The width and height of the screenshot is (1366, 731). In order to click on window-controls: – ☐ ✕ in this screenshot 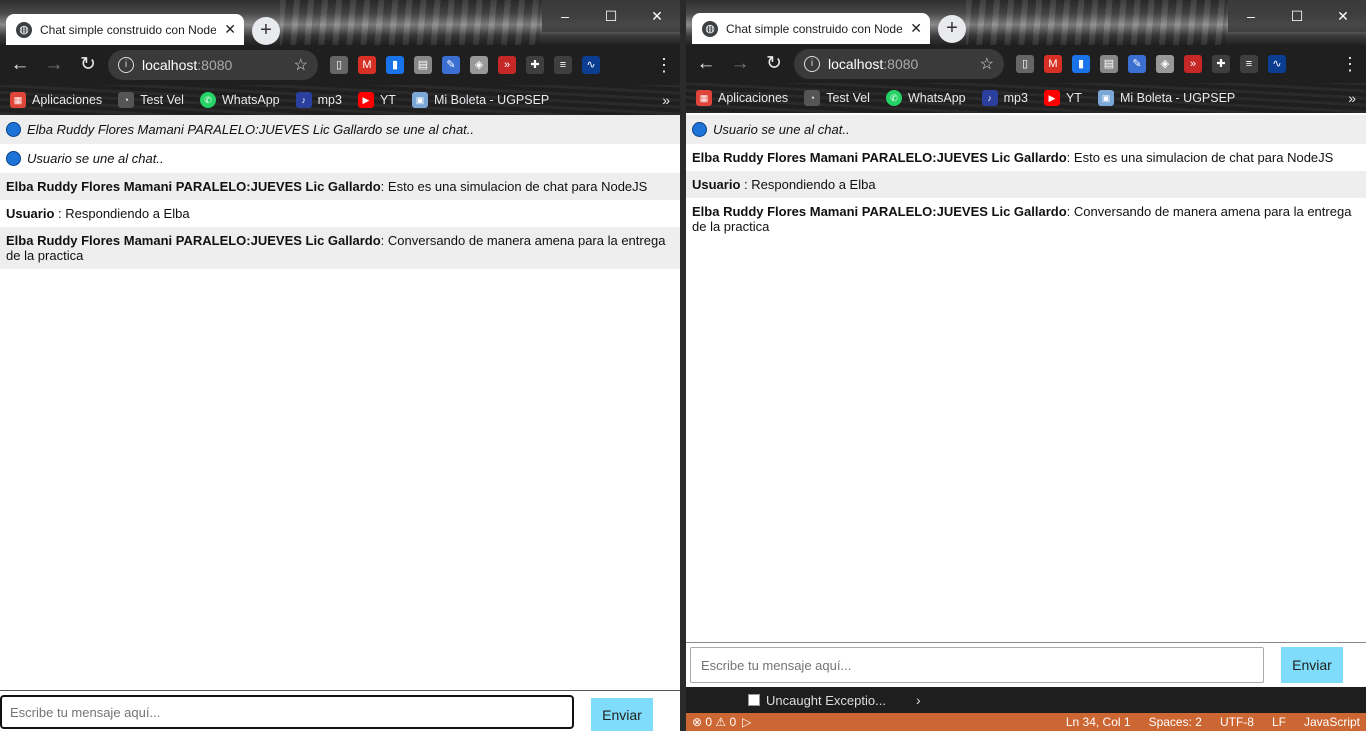, I will do `click(1297, 16)`.